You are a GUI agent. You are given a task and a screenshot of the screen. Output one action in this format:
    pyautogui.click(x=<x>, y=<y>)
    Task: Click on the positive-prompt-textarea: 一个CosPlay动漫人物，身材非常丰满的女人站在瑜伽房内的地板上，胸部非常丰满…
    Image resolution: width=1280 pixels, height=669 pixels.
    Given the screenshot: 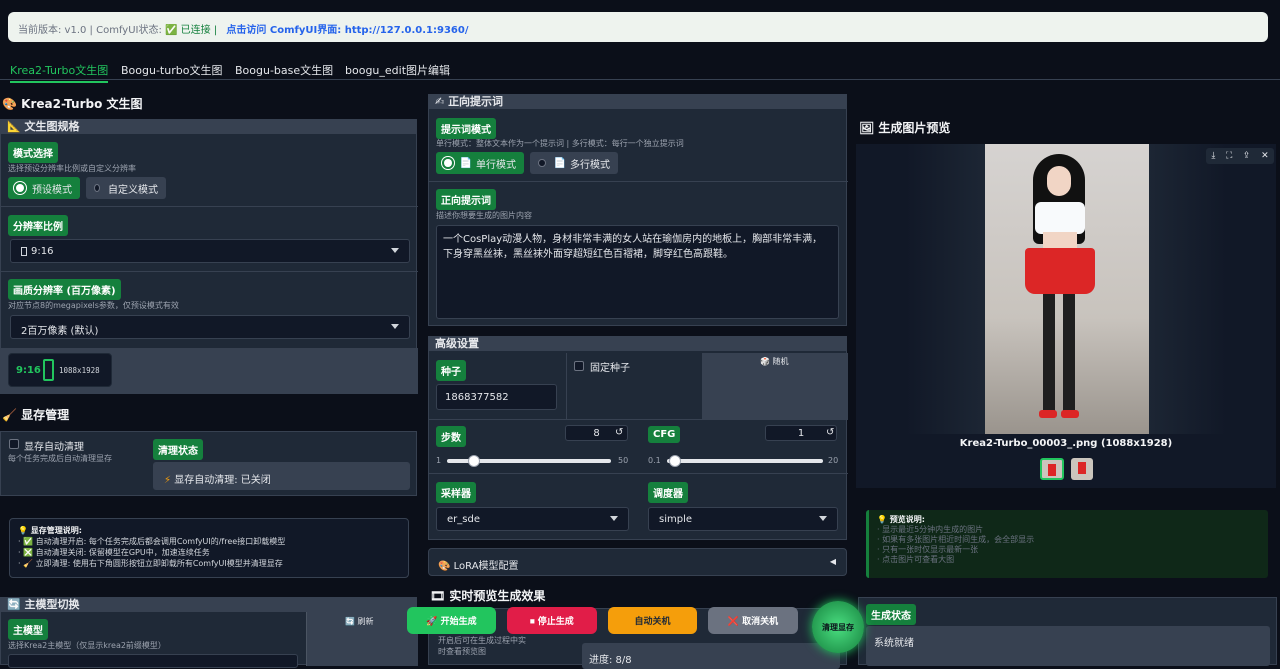 What is the action you would take?
    pyautogui.click(x=637, y=272)
    